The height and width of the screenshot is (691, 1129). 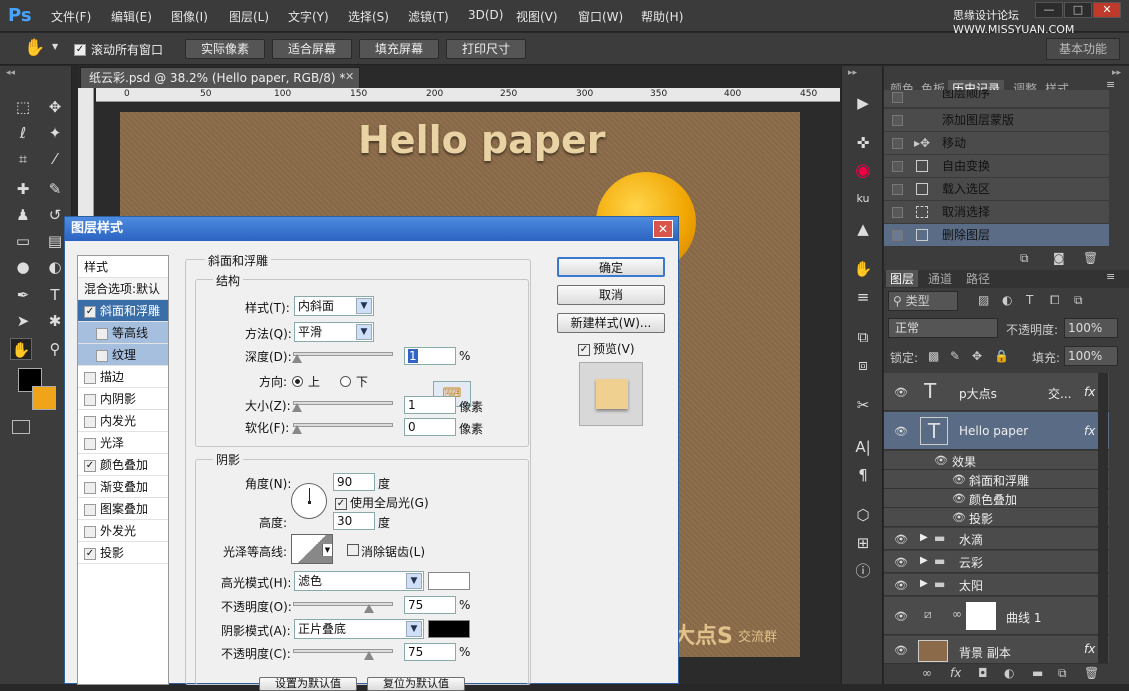 What do you see at coordinates (312, 549) in the screenshot?
I see `gloss-contour-picker: ▼` at bounding box center [312, 549].